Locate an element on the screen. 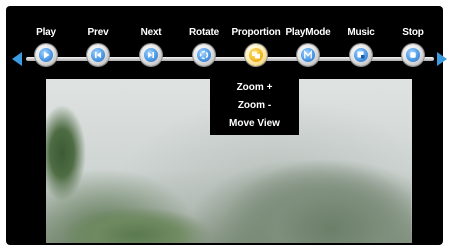 The image size is (449, 251). move-view-menu-item: Move View is located at coordinates (254, 124).